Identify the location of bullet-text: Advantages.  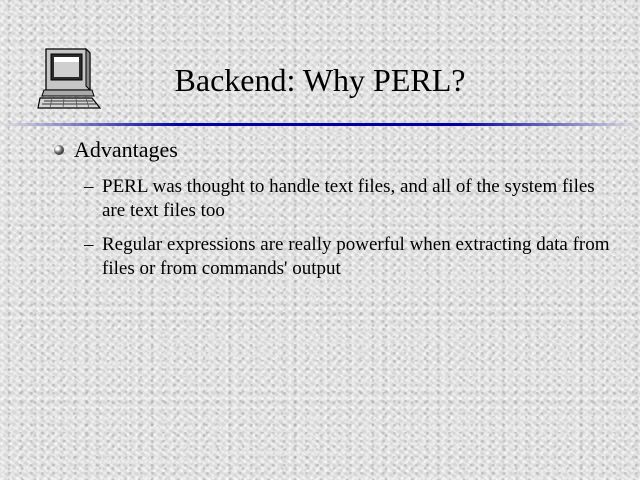
(126, 149).